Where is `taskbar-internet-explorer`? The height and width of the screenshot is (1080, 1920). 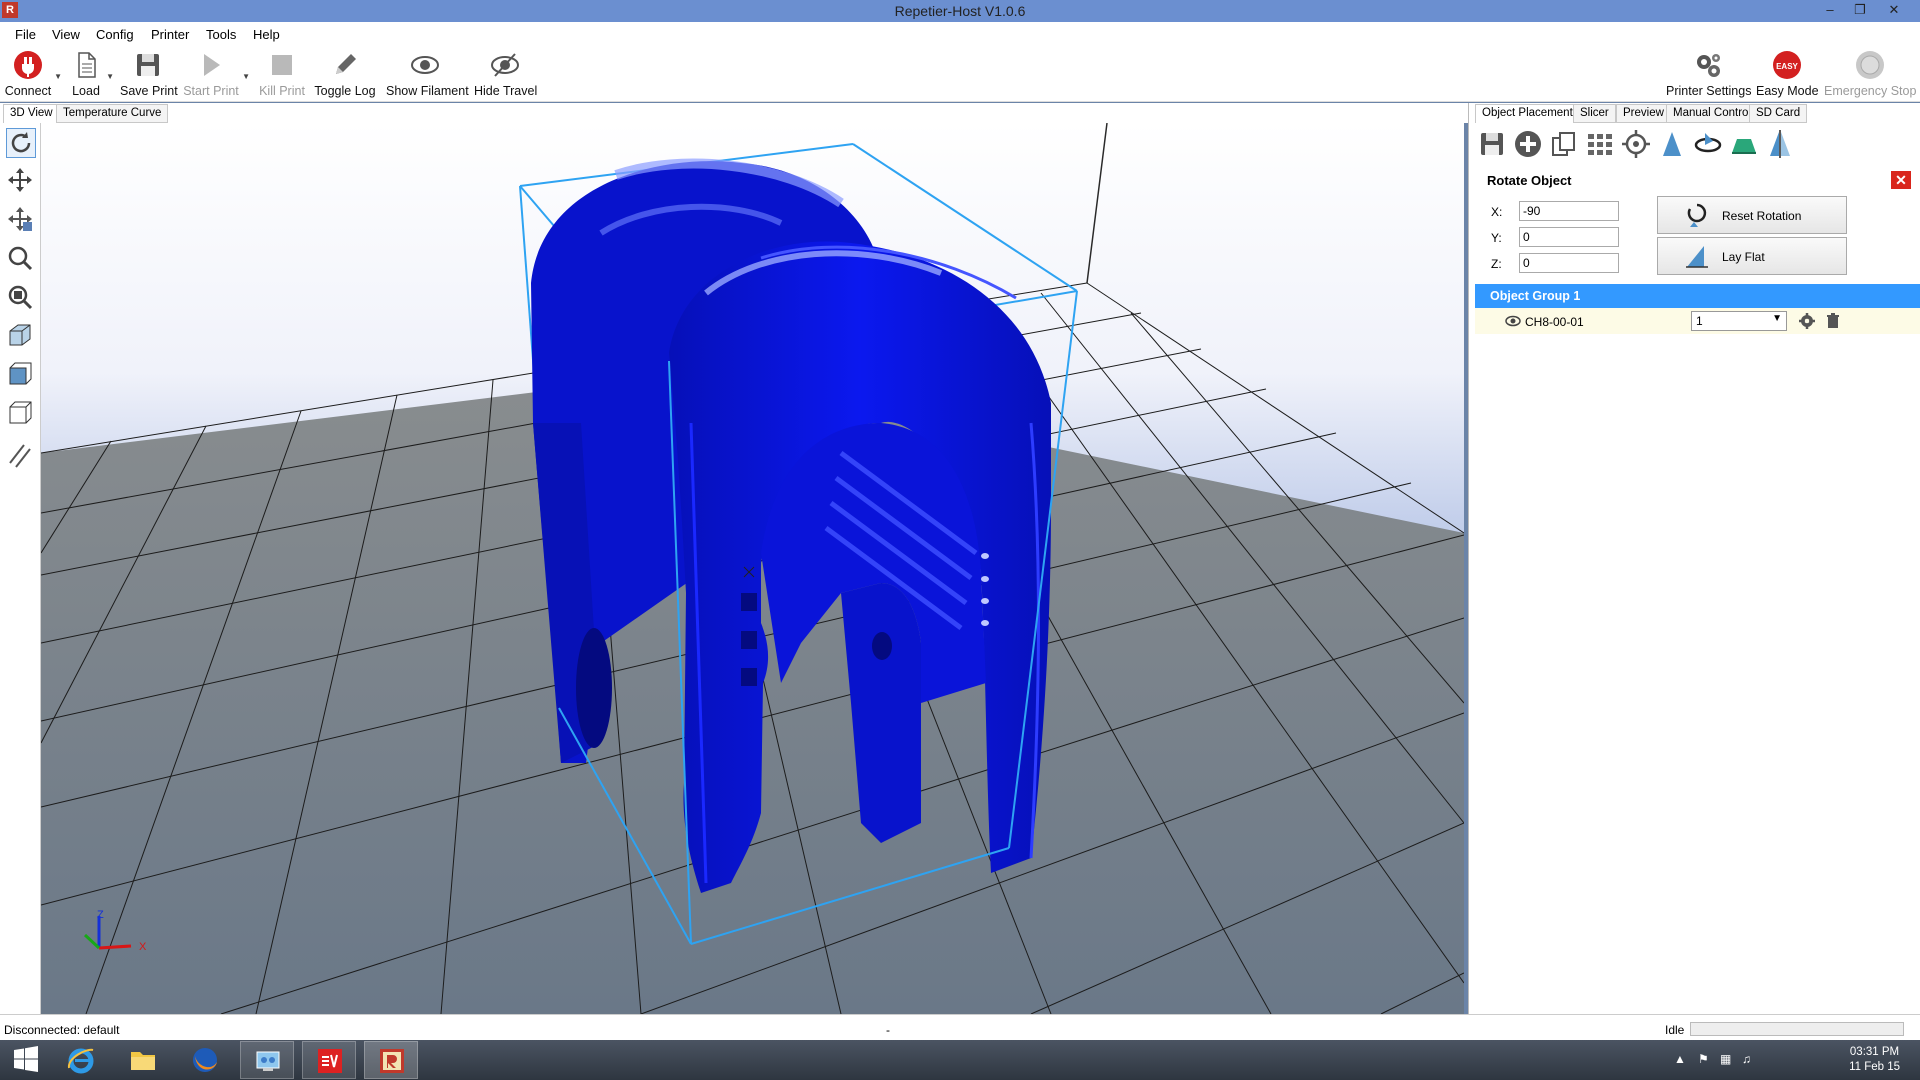 taskbar-internet-explorer is located at coordinates (81, 1060).